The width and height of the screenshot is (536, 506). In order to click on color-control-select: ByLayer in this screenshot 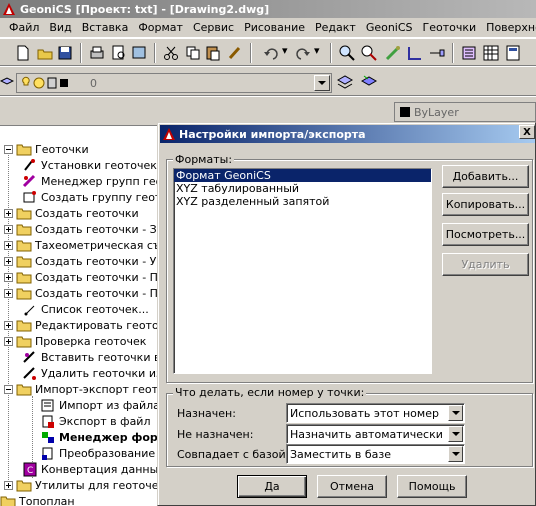, I will do `click(465, 112)`.